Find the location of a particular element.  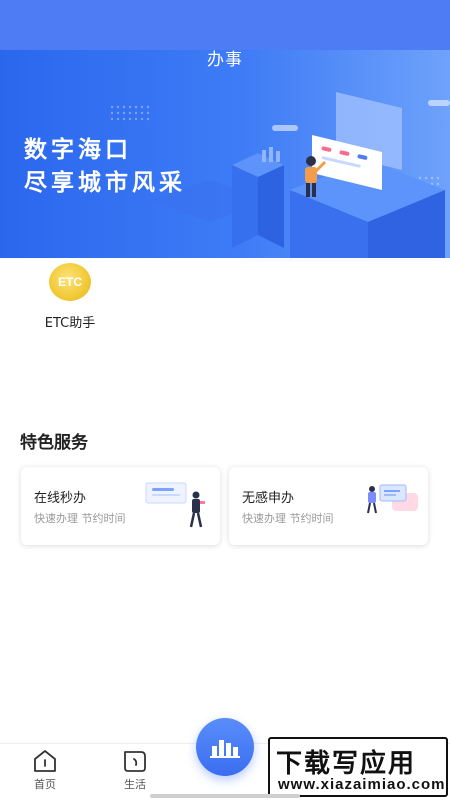

online-service-card: 在线秒办 快速办理 节约时间 is located at coordinates (120, 506).